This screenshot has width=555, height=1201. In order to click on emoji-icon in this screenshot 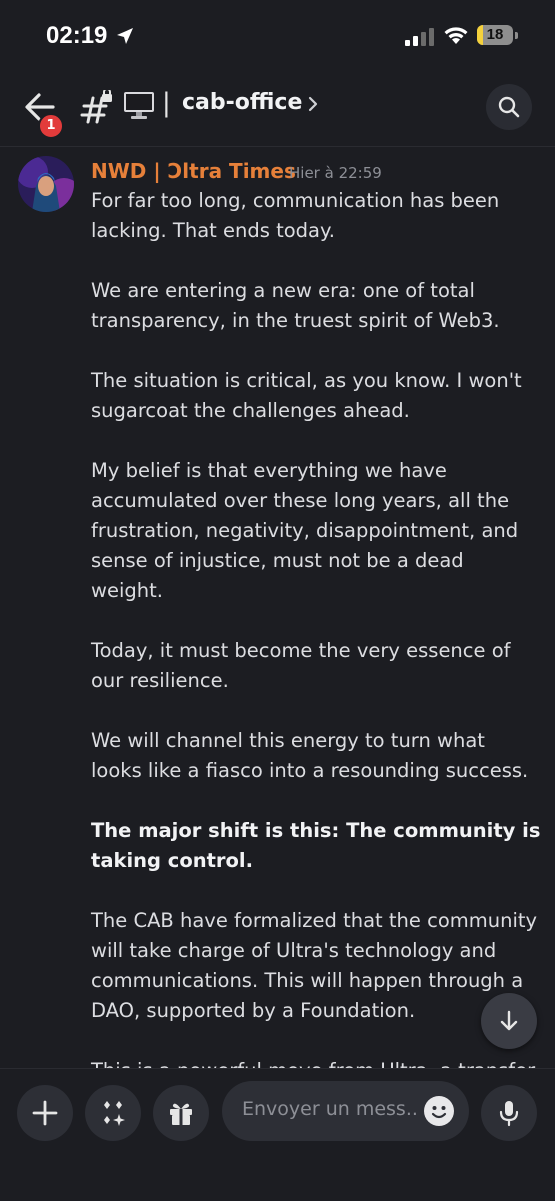, I will do `click(439, 1112)`.